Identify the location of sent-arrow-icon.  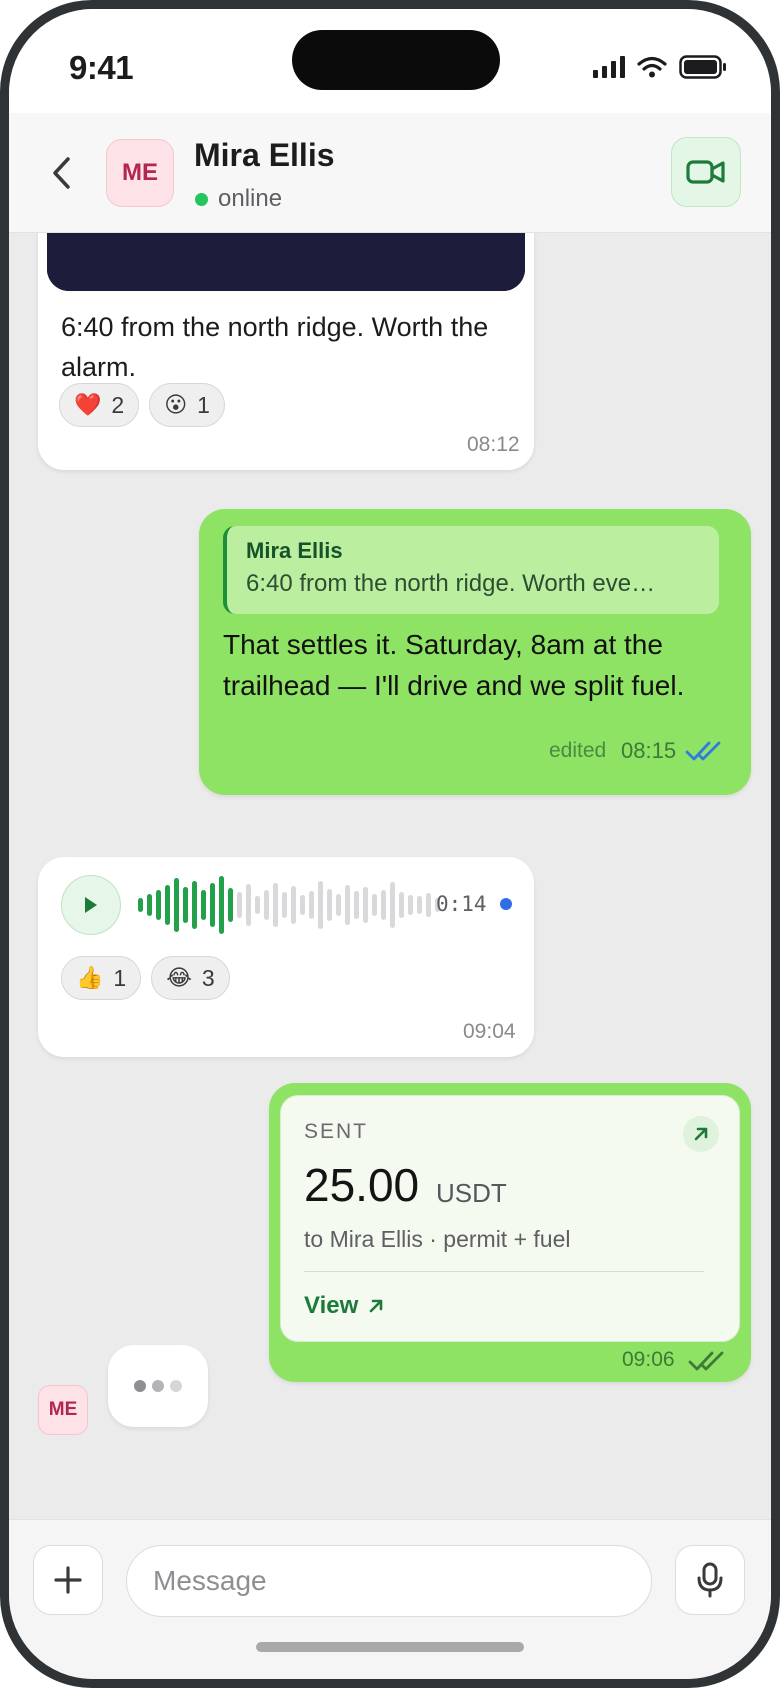
(701, 1134).